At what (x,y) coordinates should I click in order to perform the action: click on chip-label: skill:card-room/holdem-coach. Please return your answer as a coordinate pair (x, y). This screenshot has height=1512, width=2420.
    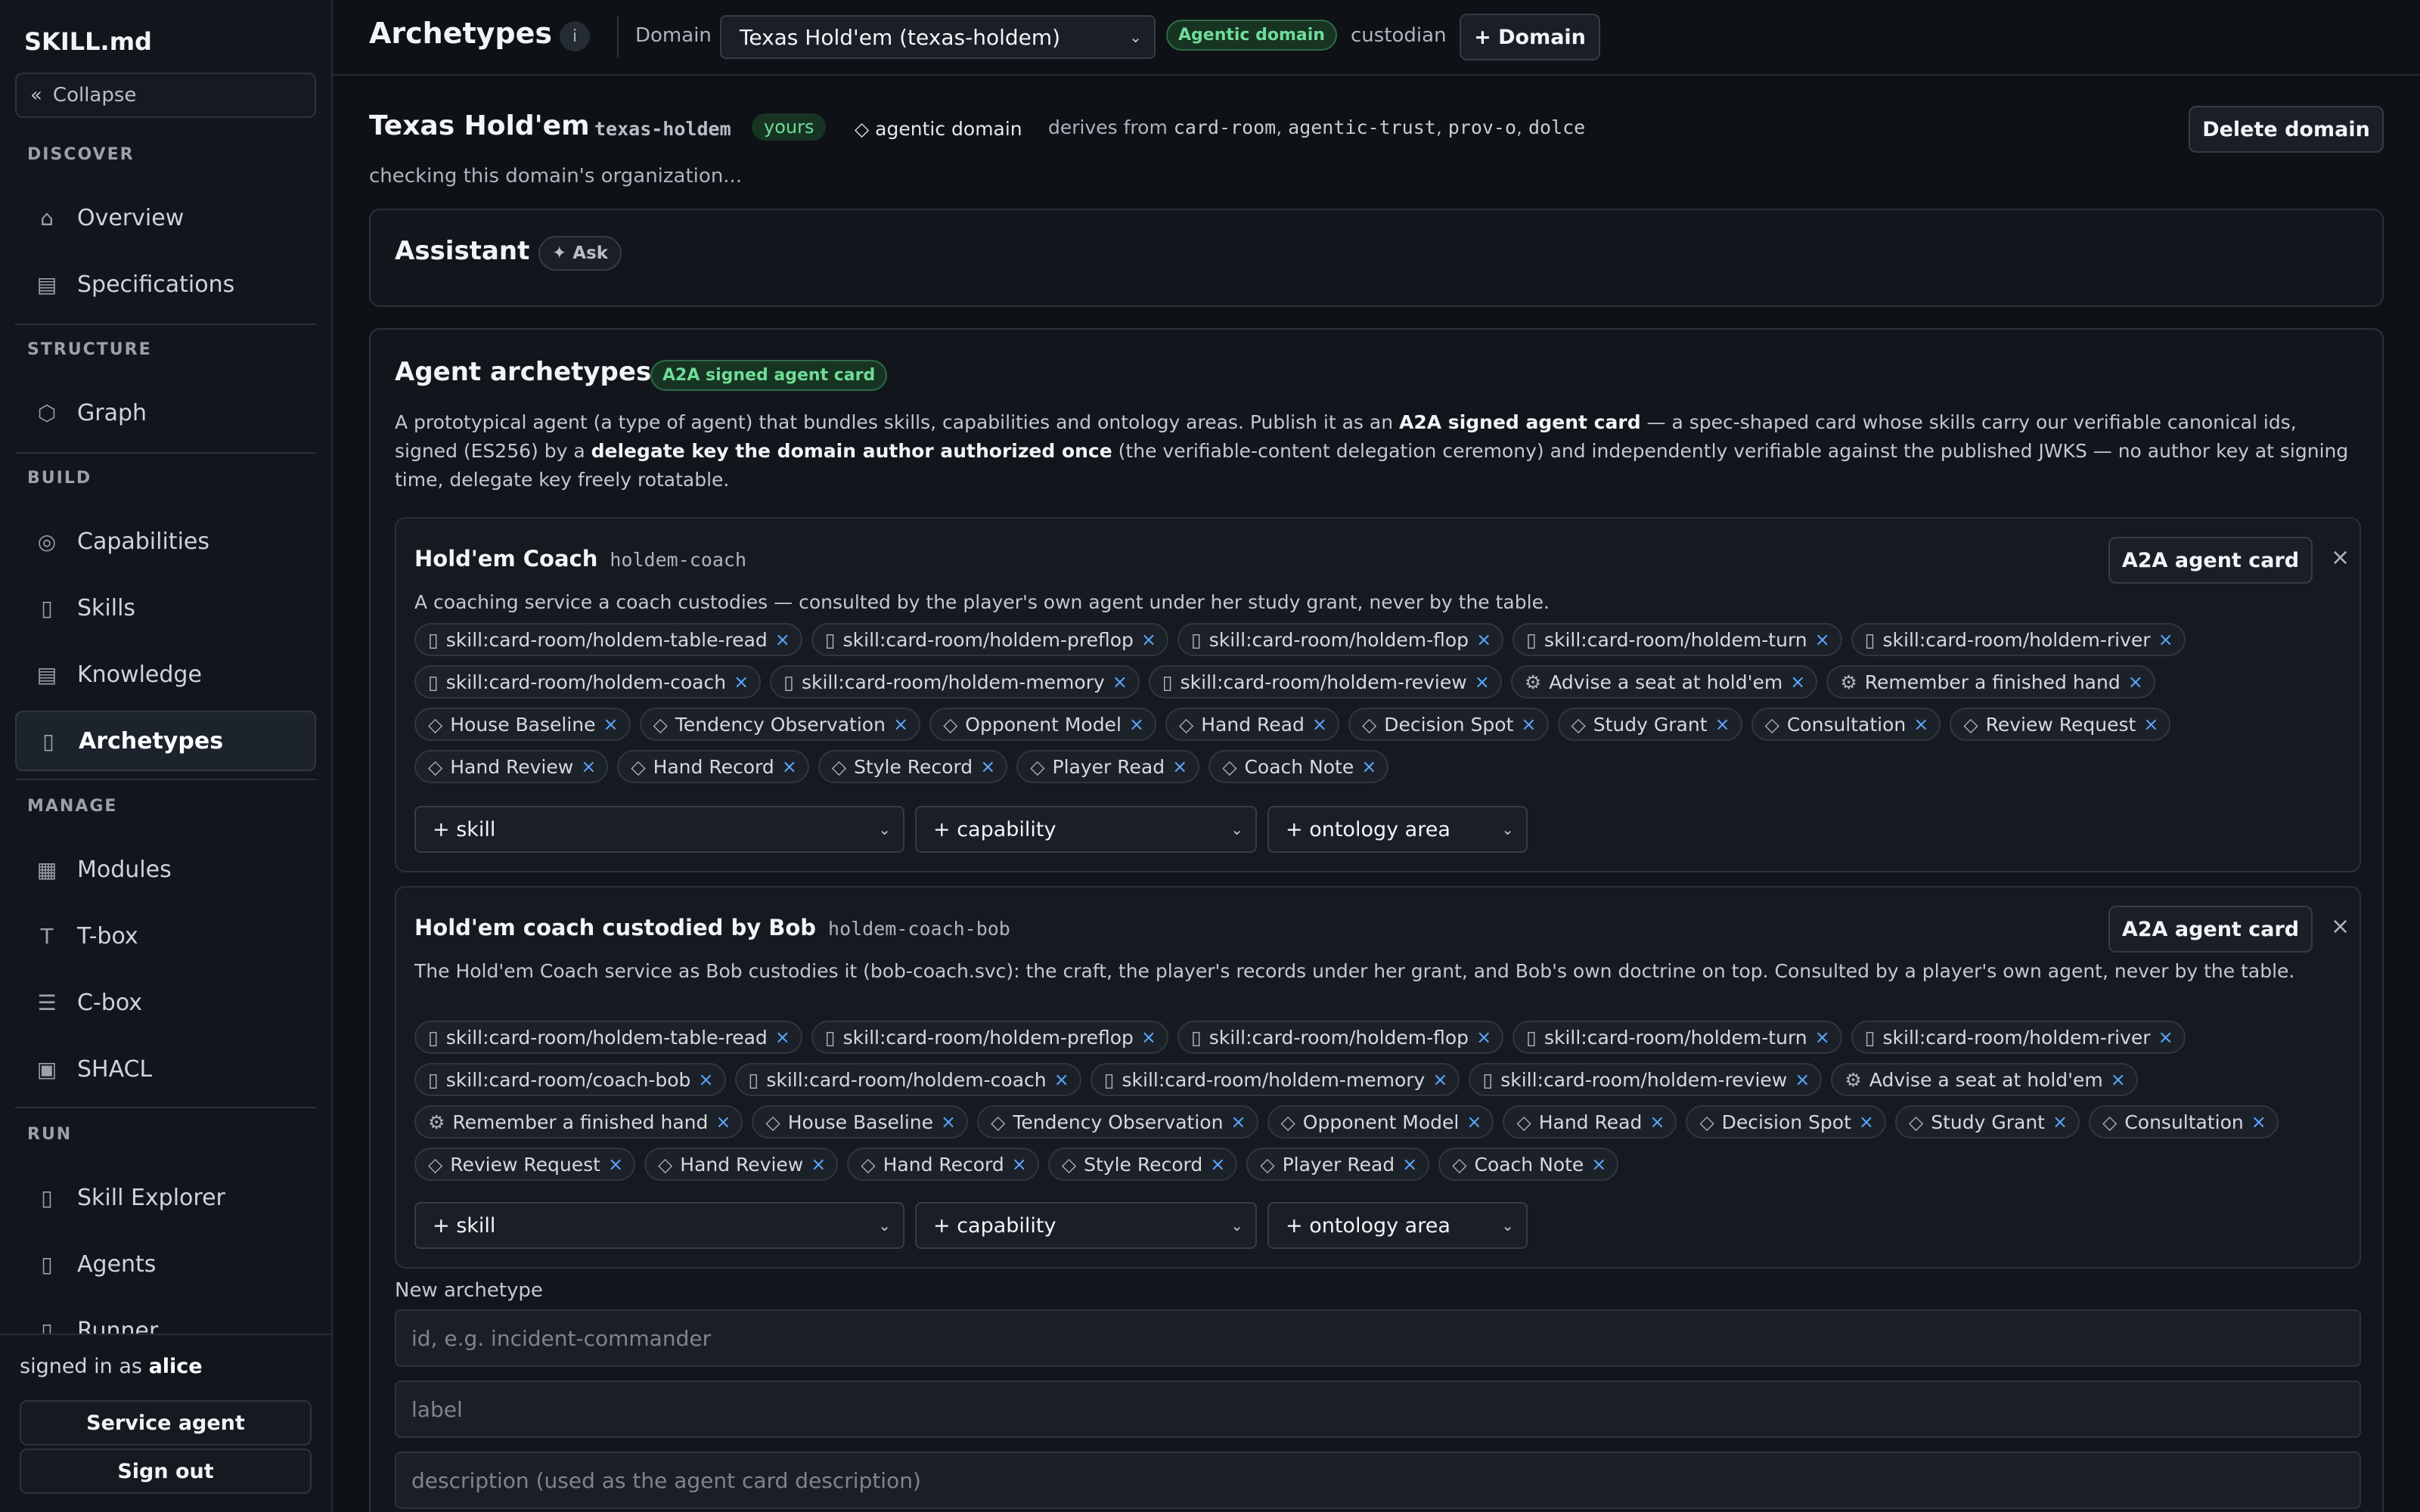
    Looking at the image, I should click on (586, 682).